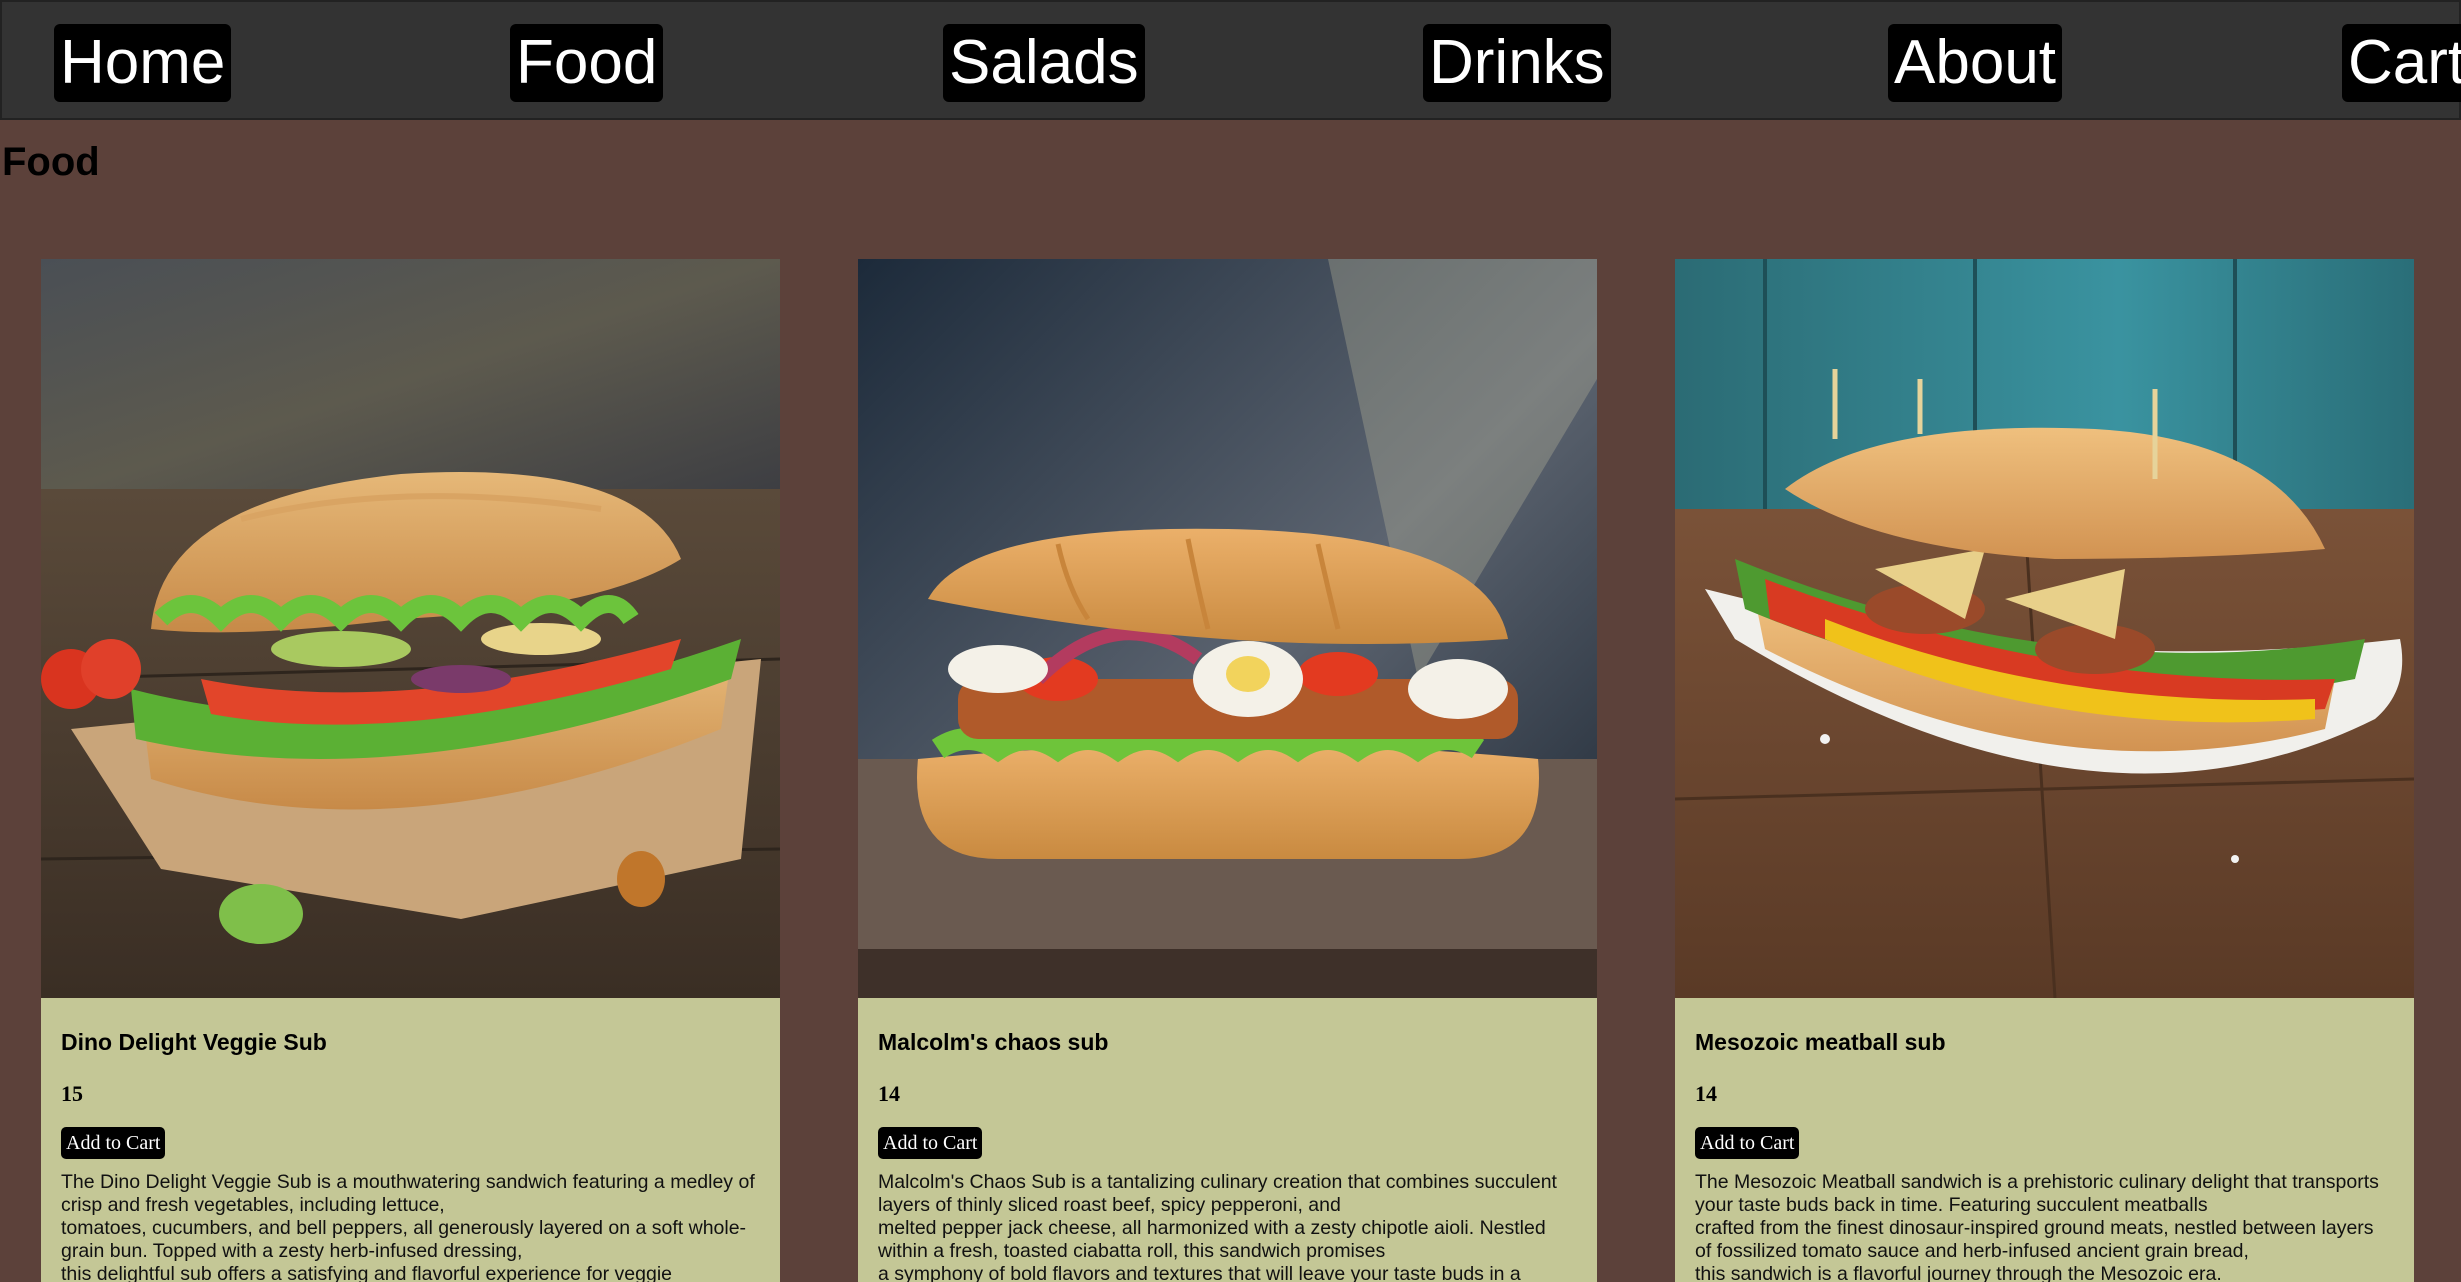 The image size is (2461, 1282). Describe the element at coordinates (1517, 63) in the screenshot. I see `nav-drinks-link: Drinks` at that location.